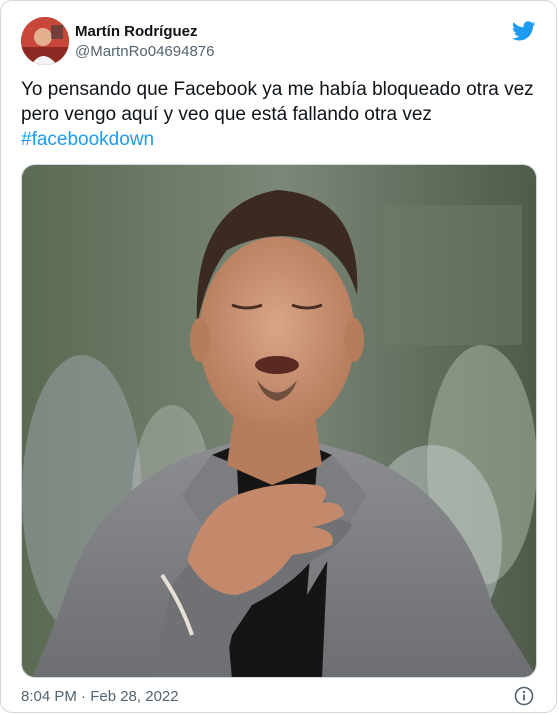  What do you see at coordinates (87, 139) in the screenshot?
I see `hashtag-link: #facebookdown` at bounding box center [87, 139].